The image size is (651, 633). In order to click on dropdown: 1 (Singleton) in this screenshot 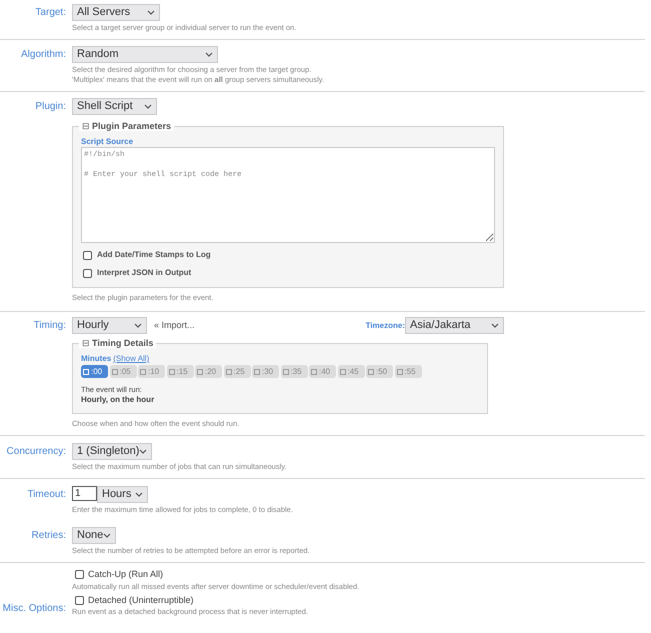, I will do `click(112, 451)`.